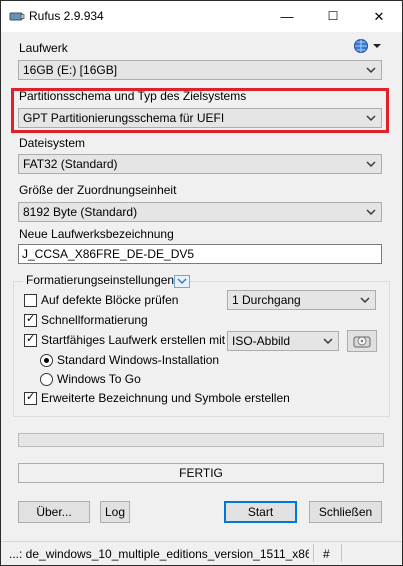 This screenshot has height=566, width=403. Describe the element at coordinates (200, 164) in the screenshot. I see `filesystem-select: FAT32 (Standard)` at that location.